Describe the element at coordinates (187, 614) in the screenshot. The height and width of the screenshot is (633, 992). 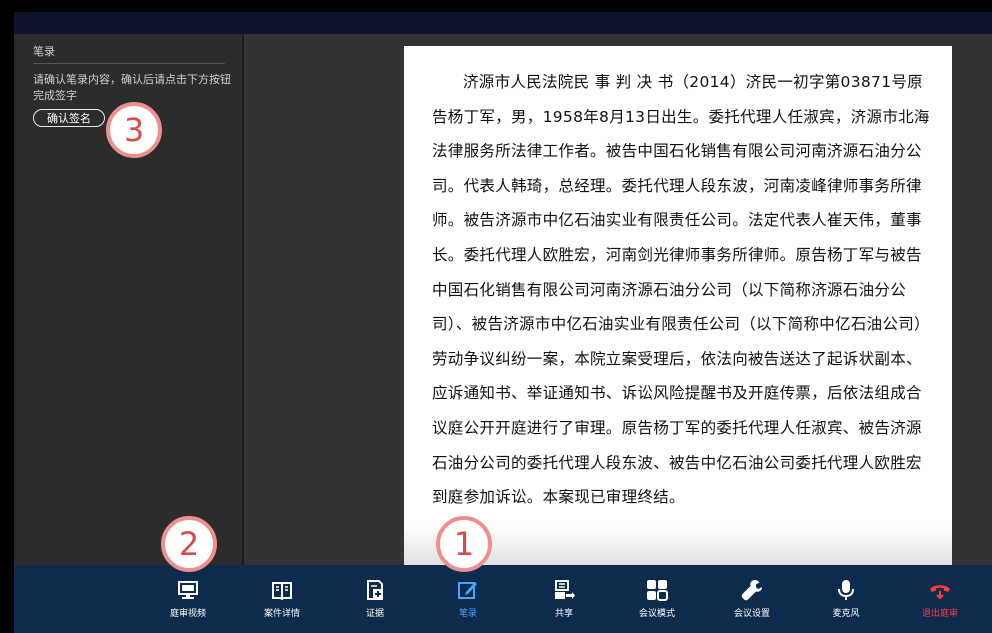
I see `toolbar-label: 庭审视频` at that location.